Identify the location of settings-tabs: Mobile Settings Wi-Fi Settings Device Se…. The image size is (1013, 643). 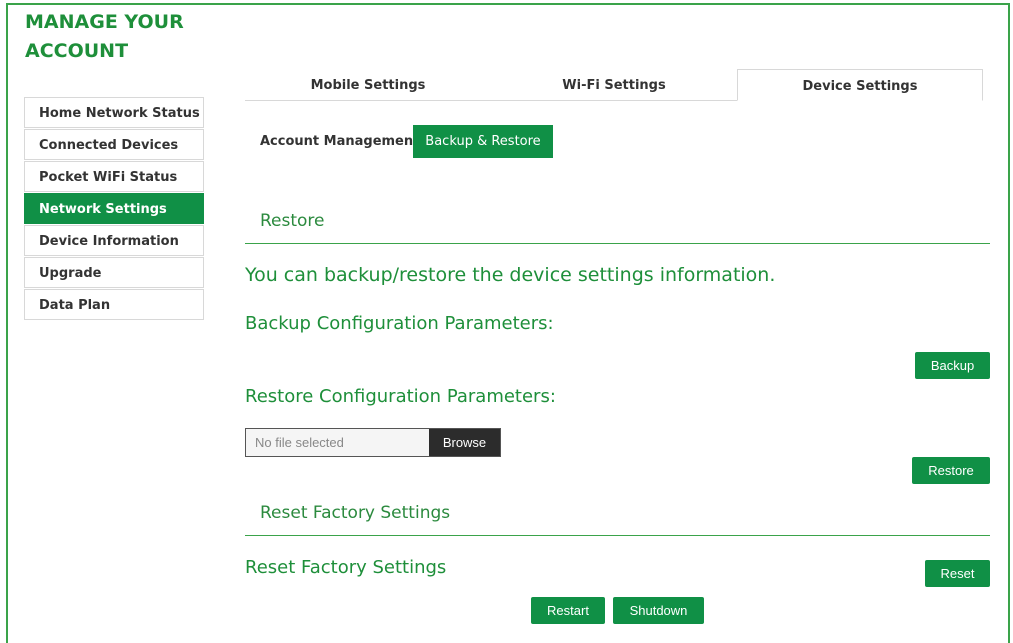
(614, 85).